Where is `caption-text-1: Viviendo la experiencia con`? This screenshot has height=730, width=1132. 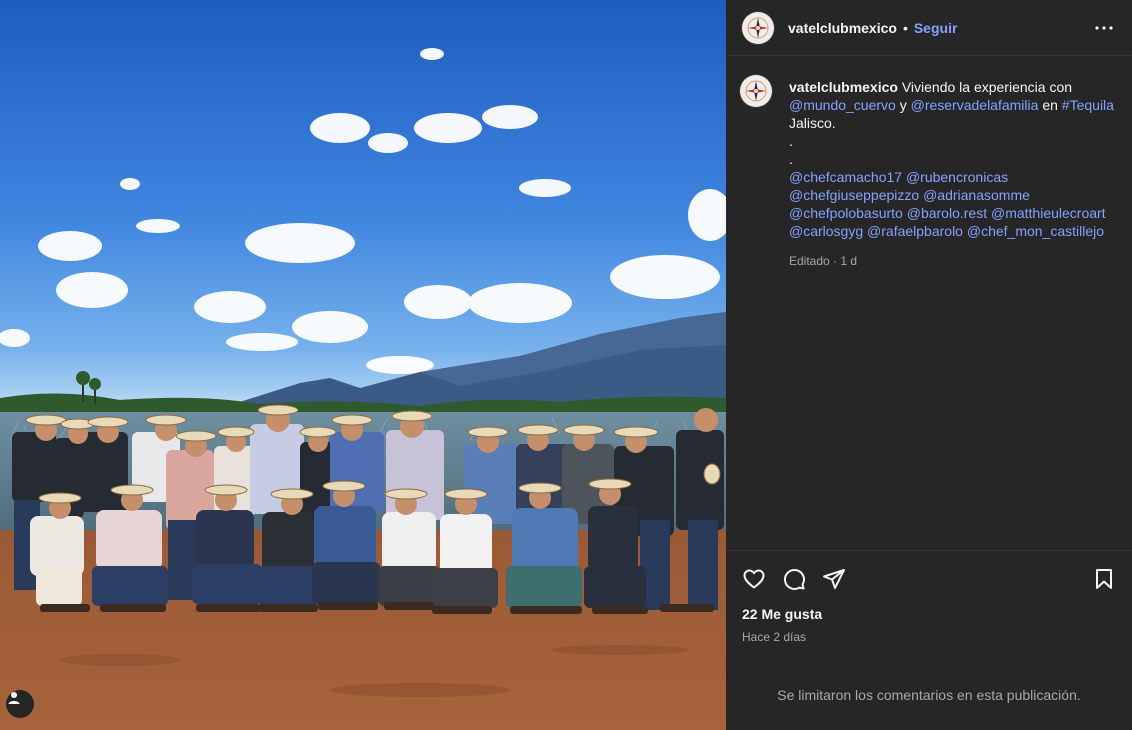 caption-text-1: Viviendo la experiencia con is located at coordinates (985, 87).